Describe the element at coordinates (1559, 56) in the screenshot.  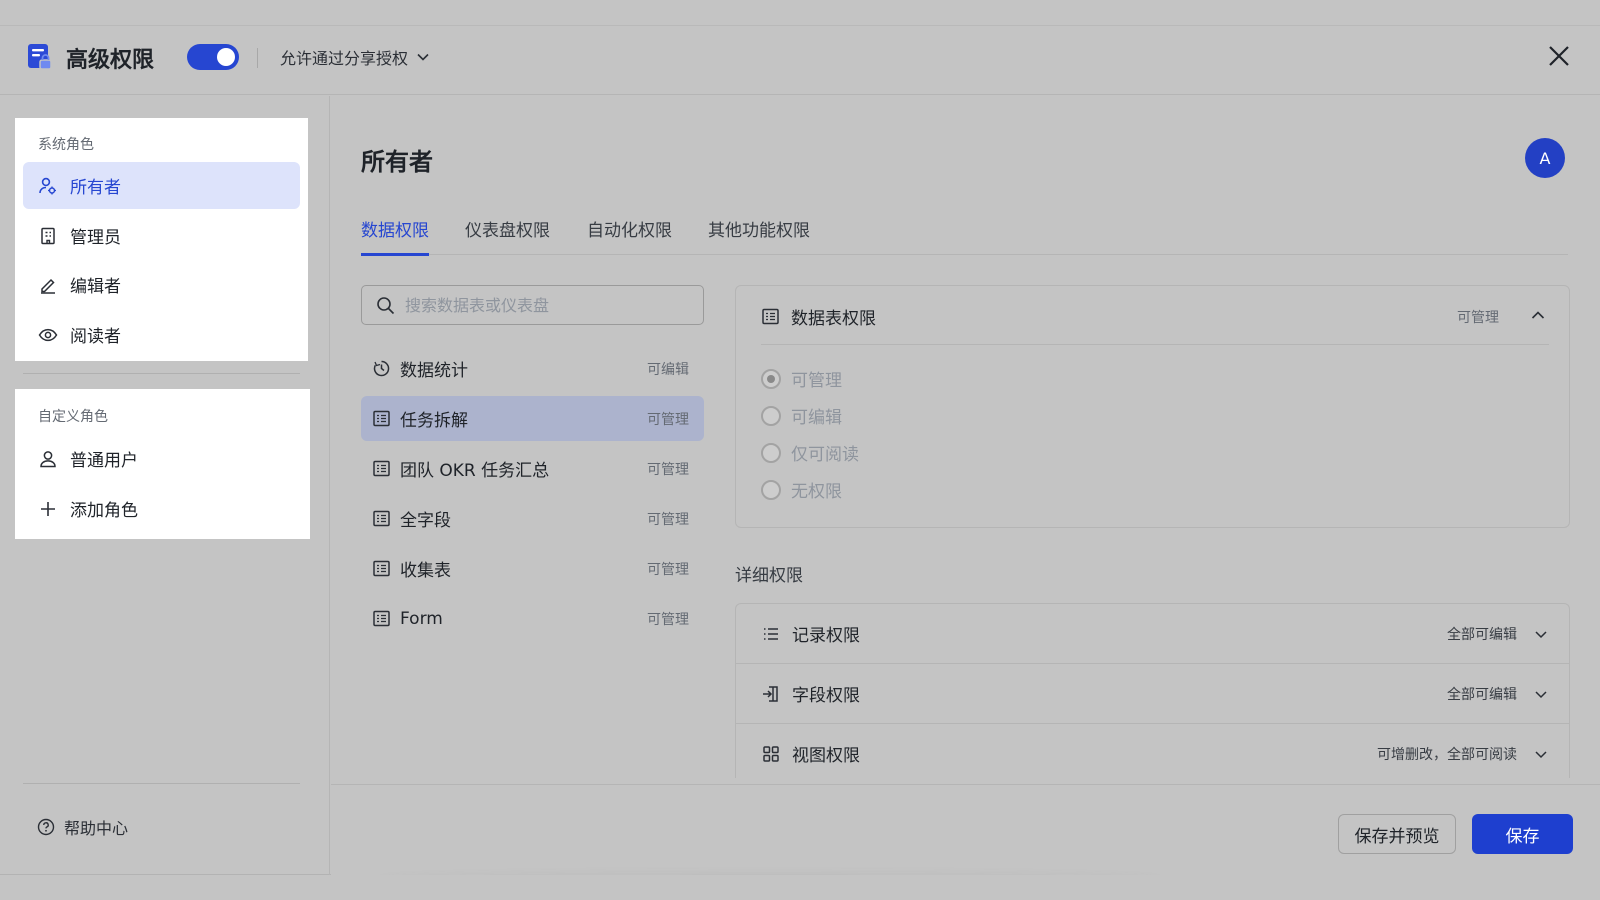
I see `close-icon` at that location.